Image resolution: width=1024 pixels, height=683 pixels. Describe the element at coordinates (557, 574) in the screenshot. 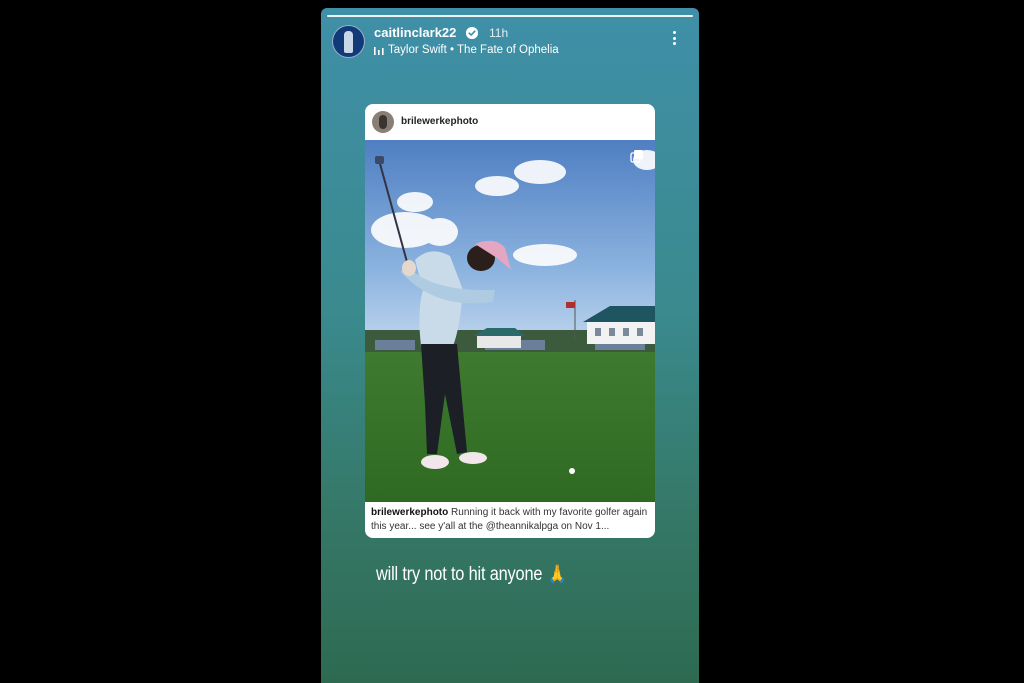

I see `praying-hands-emoji-icon: 🙏` at that location.